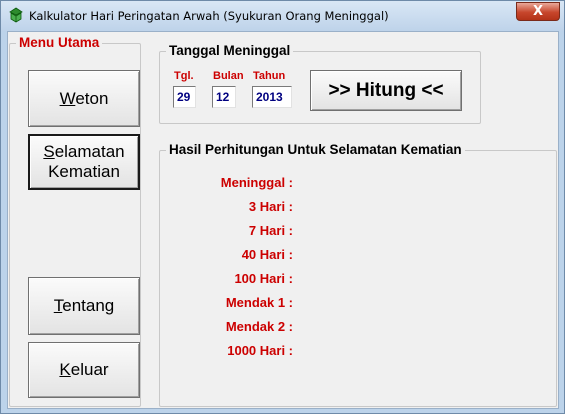  What do you see at coordinates (270, 230) in the screenshot?
I see `result-label-7-hari: 7 Hari :` at bounding box center [270, 230].